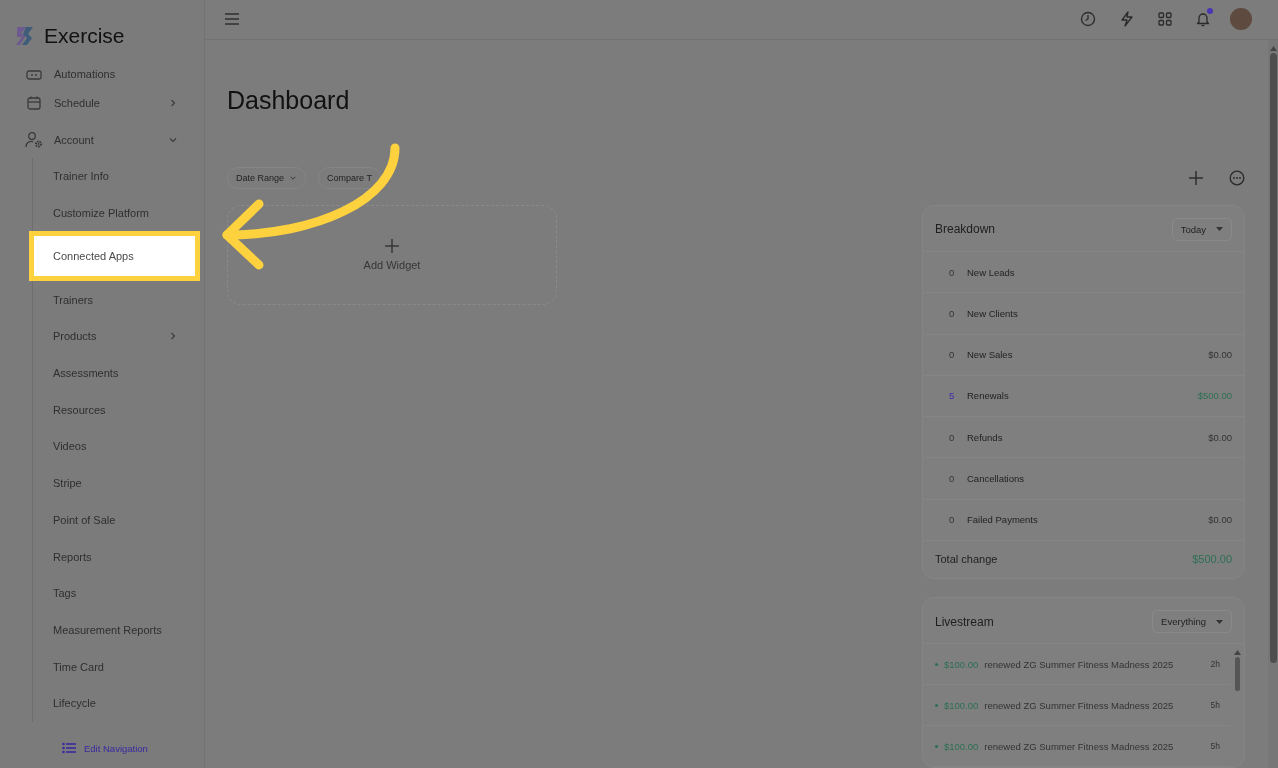 This screenshot has width=1278, height=768. What do you see at coordinates (1273, 403) in the screenshot?
I see `page-scrollbar` at bounding box center [1273, 403].